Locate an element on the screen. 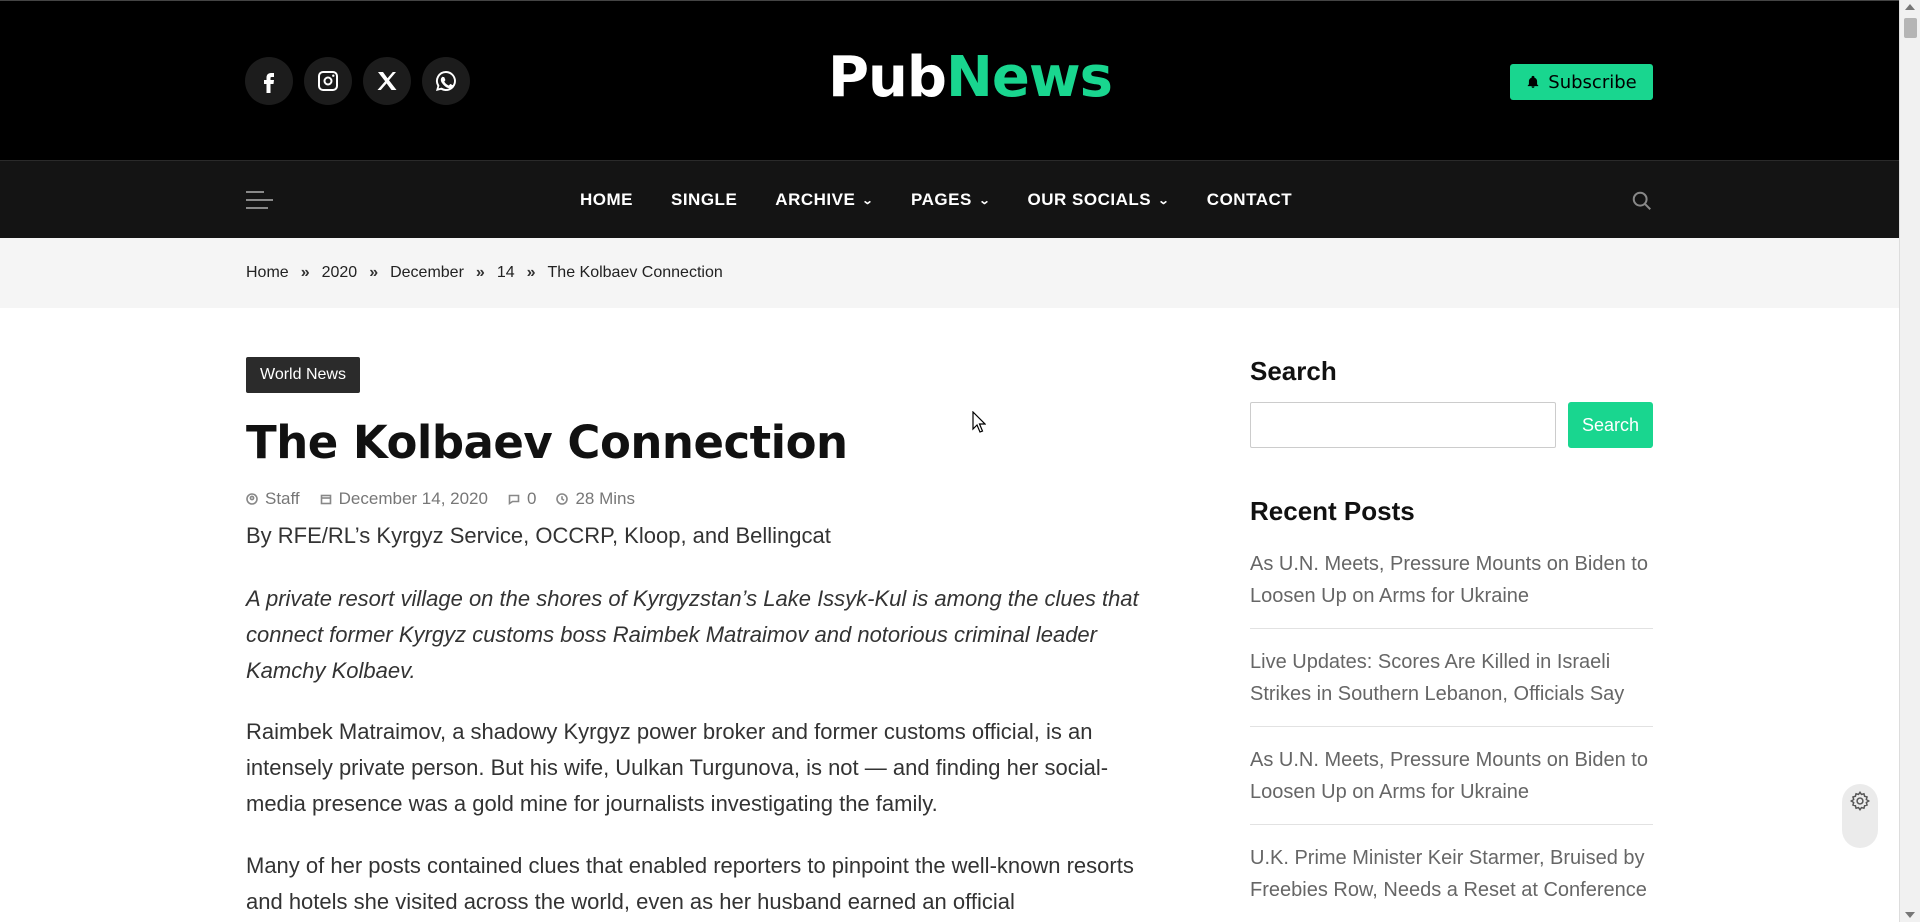  nav-item-home: HOME is located at coordinates (606, 200).